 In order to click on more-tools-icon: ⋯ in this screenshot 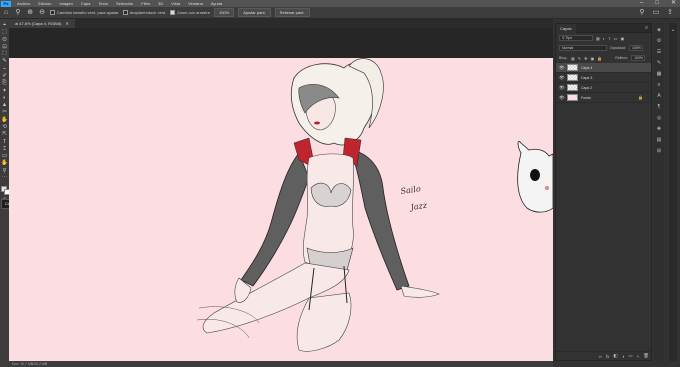, I will do `click(4, 178)`.